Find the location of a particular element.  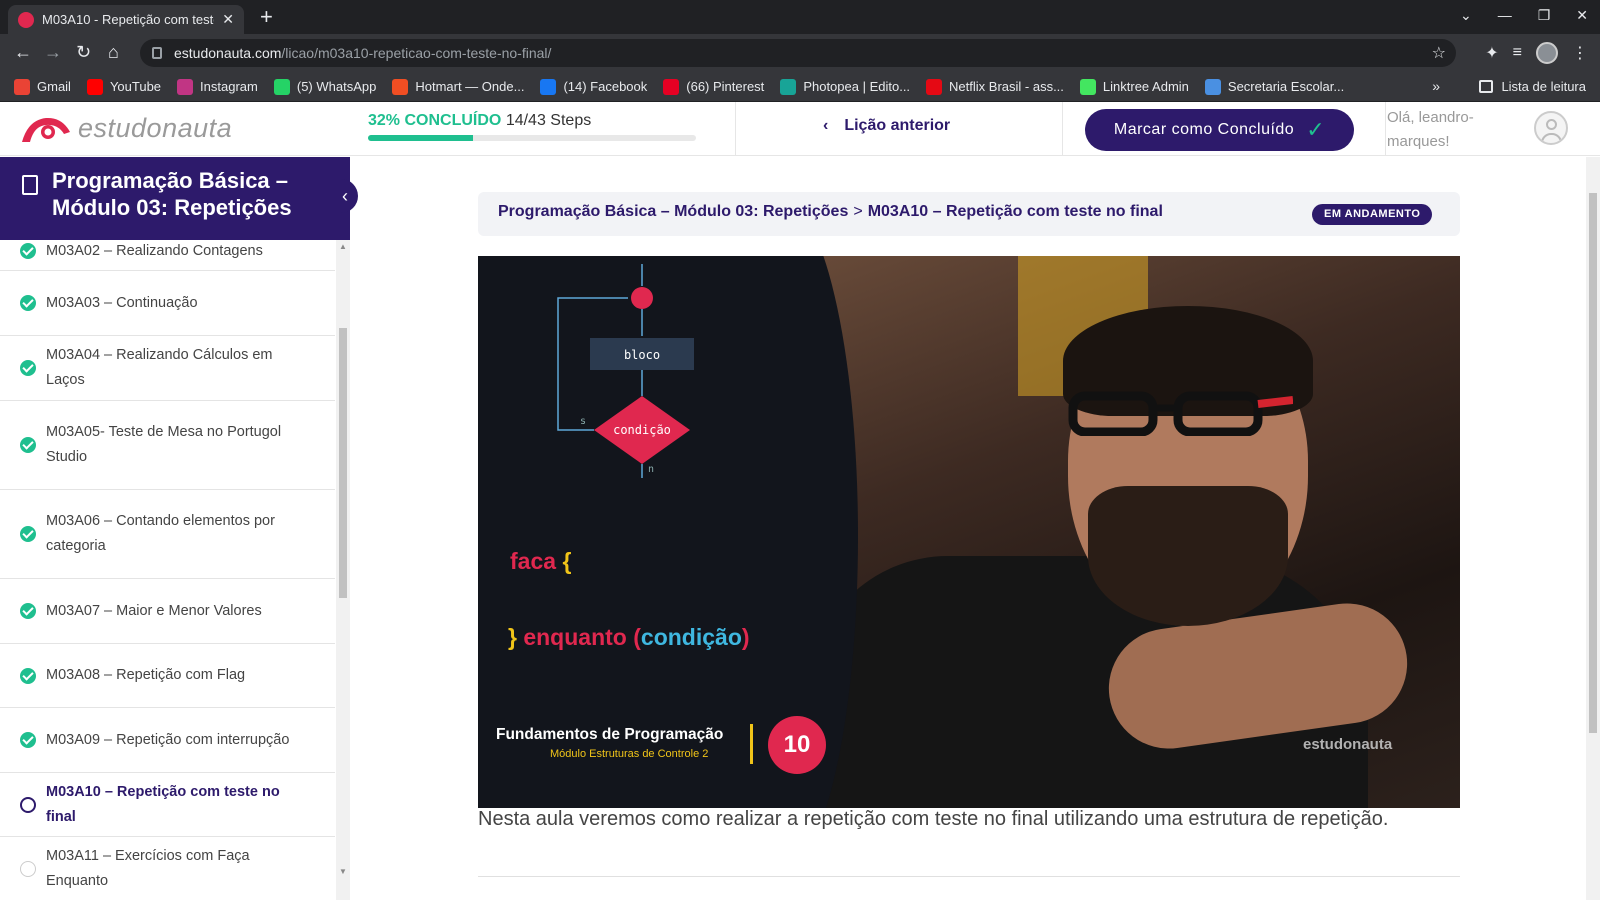

media-control-icon: ≡ is located at coordinates (1517, 53).